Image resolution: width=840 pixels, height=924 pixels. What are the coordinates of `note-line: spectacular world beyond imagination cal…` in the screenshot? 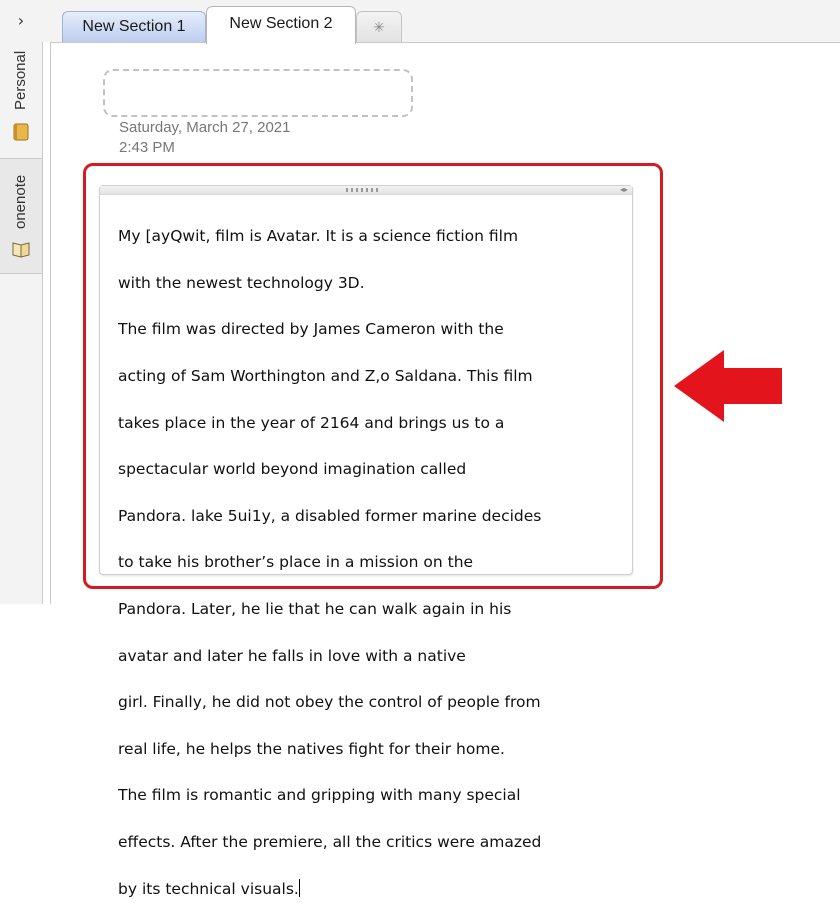 It's located at (292, 469).